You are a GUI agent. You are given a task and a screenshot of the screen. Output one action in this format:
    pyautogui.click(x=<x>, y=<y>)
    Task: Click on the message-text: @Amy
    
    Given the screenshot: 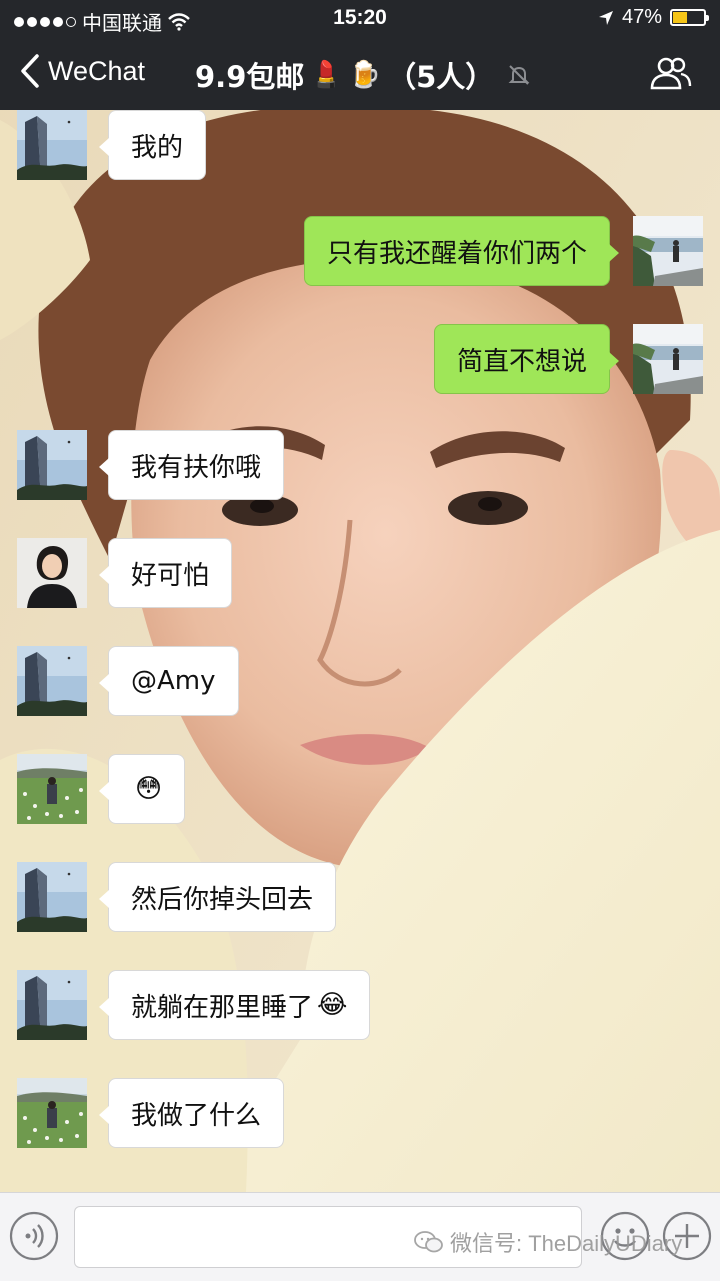 What is the action you would take?
    pyautogui.click(x=173, y=681)
    